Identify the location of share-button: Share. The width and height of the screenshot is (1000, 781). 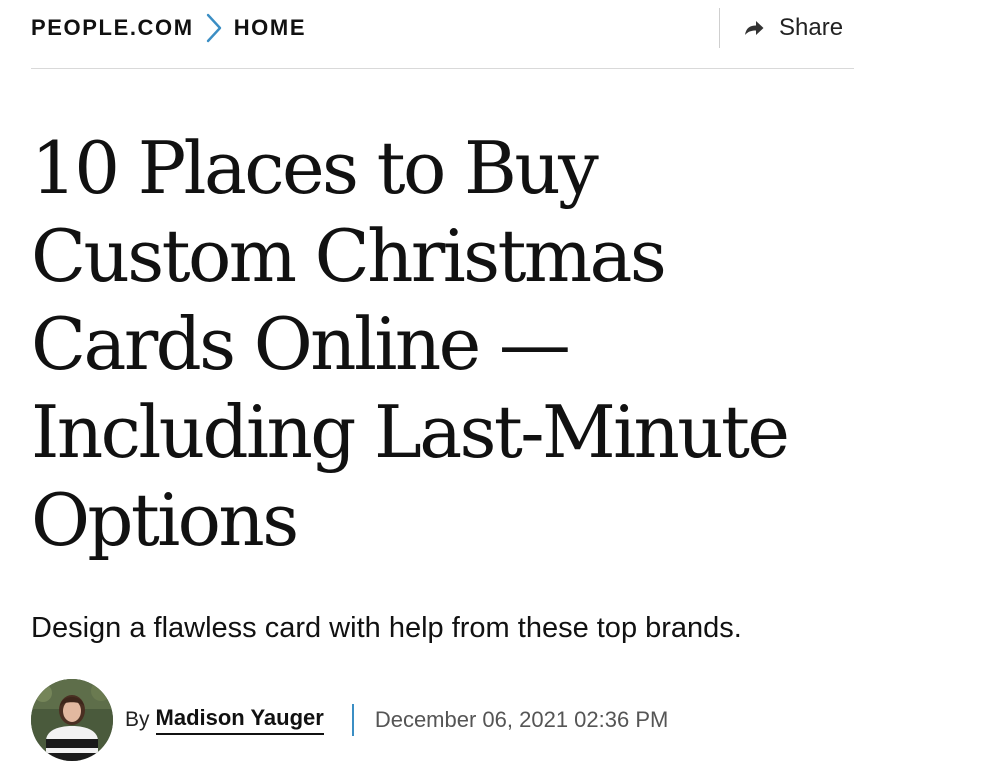
(793, 28).